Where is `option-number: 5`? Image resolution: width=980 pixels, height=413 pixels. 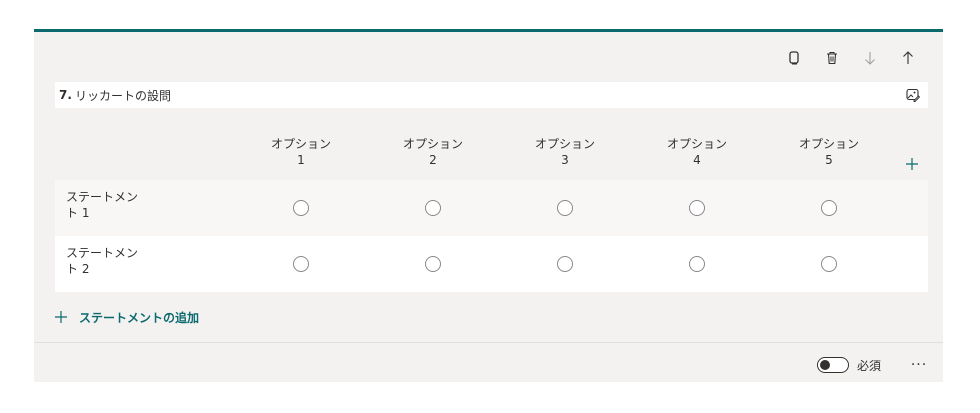
option-number: 5 is located at coordinates (829, 160).